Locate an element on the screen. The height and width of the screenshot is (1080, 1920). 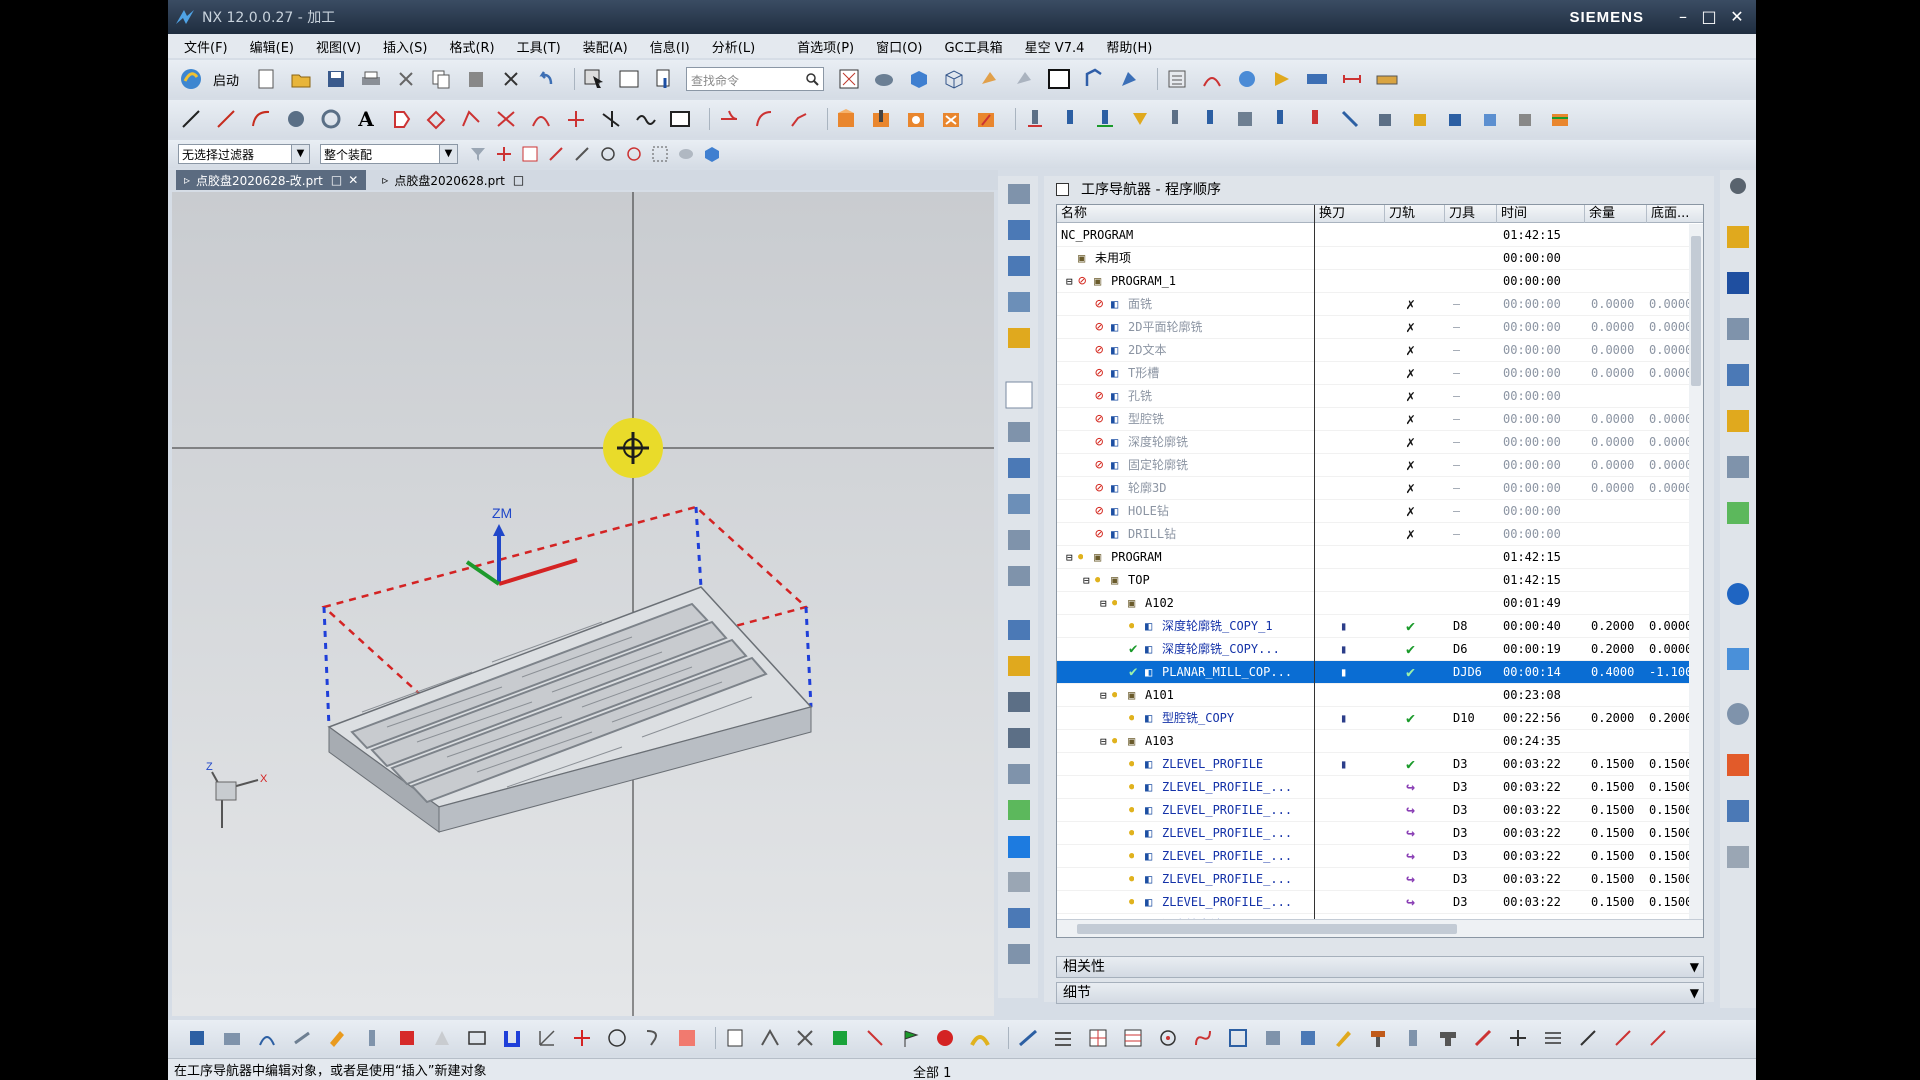
measure-icon is located at coordinates (1352, 79).